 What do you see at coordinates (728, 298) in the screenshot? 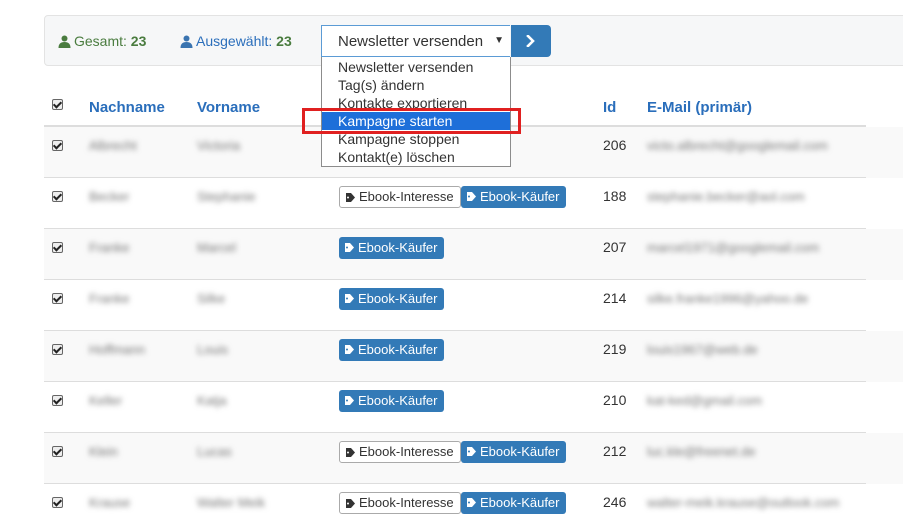
I see `email-cell: silke.franke1996@yahoo.de` at bounding box center [728, 298].